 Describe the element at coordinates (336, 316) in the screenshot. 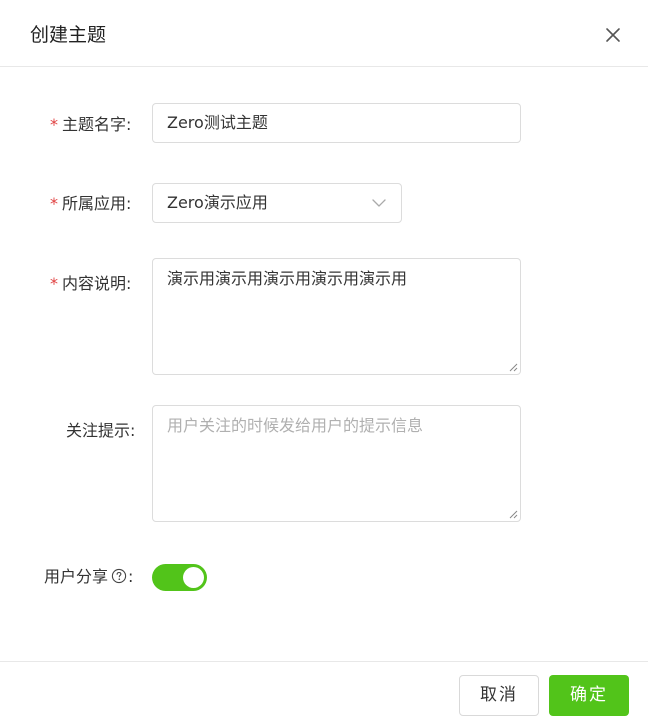

I see `description-textarea: 演示用演示用演示用演示用演示用` at that location.